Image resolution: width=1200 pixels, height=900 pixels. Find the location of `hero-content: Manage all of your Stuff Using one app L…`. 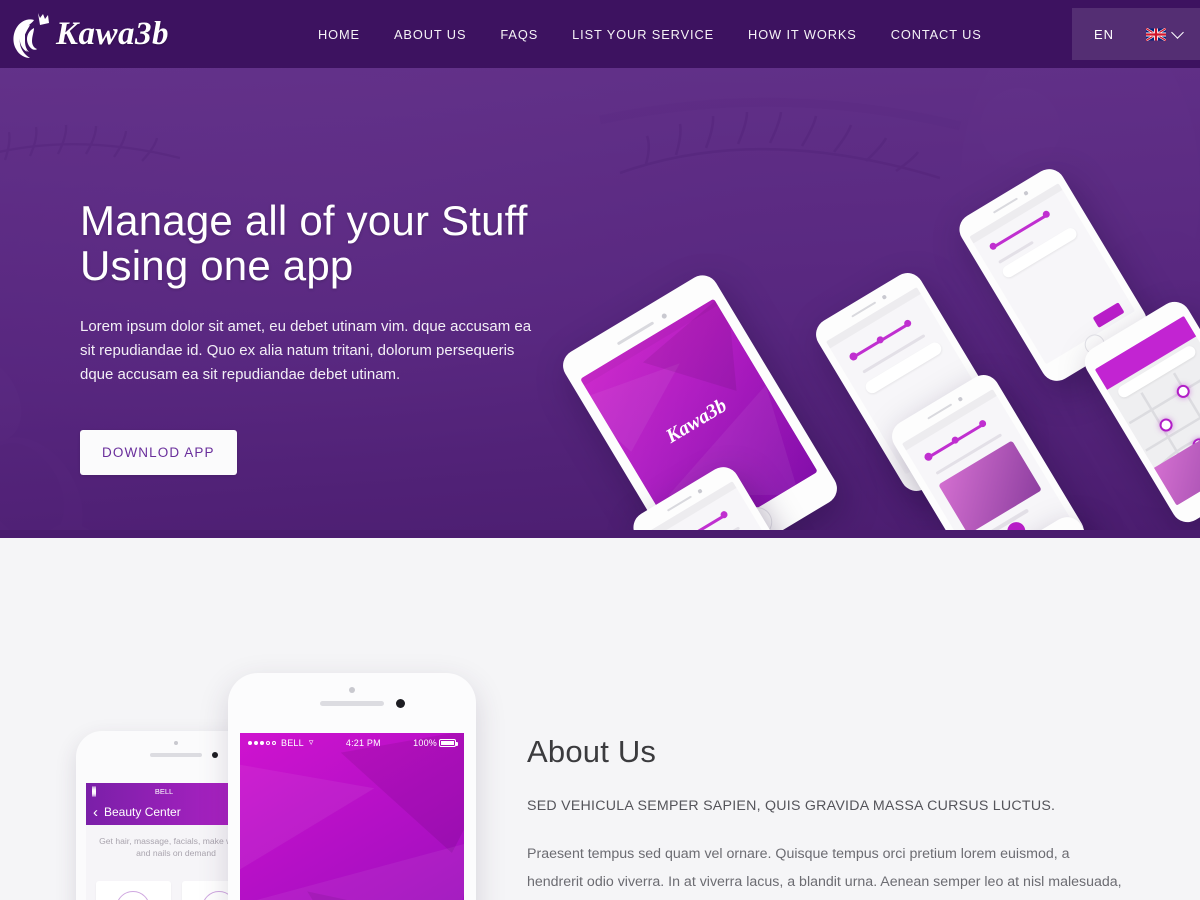

hero-content: Manage all of your Stuff Using one app L… is located at coordinates (340, 336).